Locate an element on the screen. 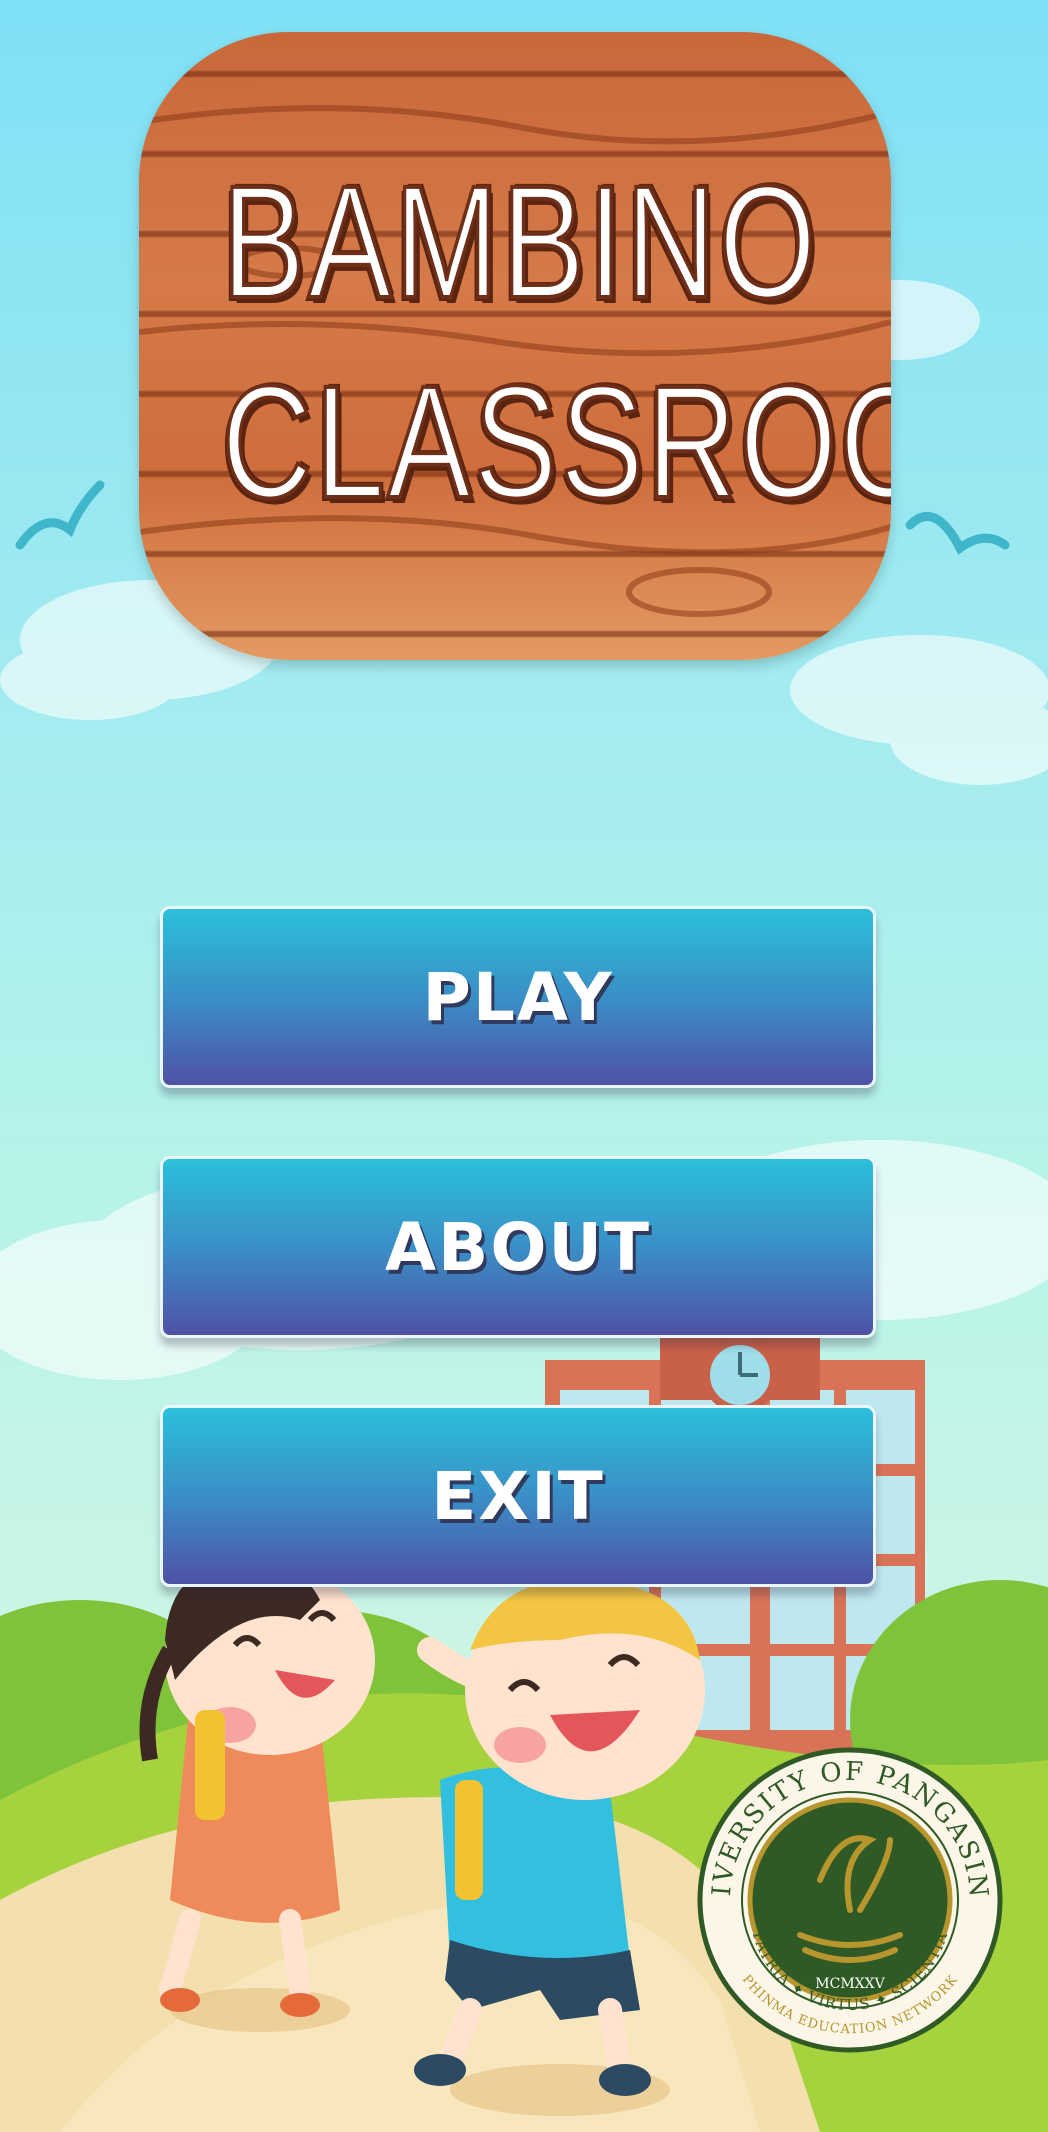  play-button: PLAY is located at coordinates (518, 997).